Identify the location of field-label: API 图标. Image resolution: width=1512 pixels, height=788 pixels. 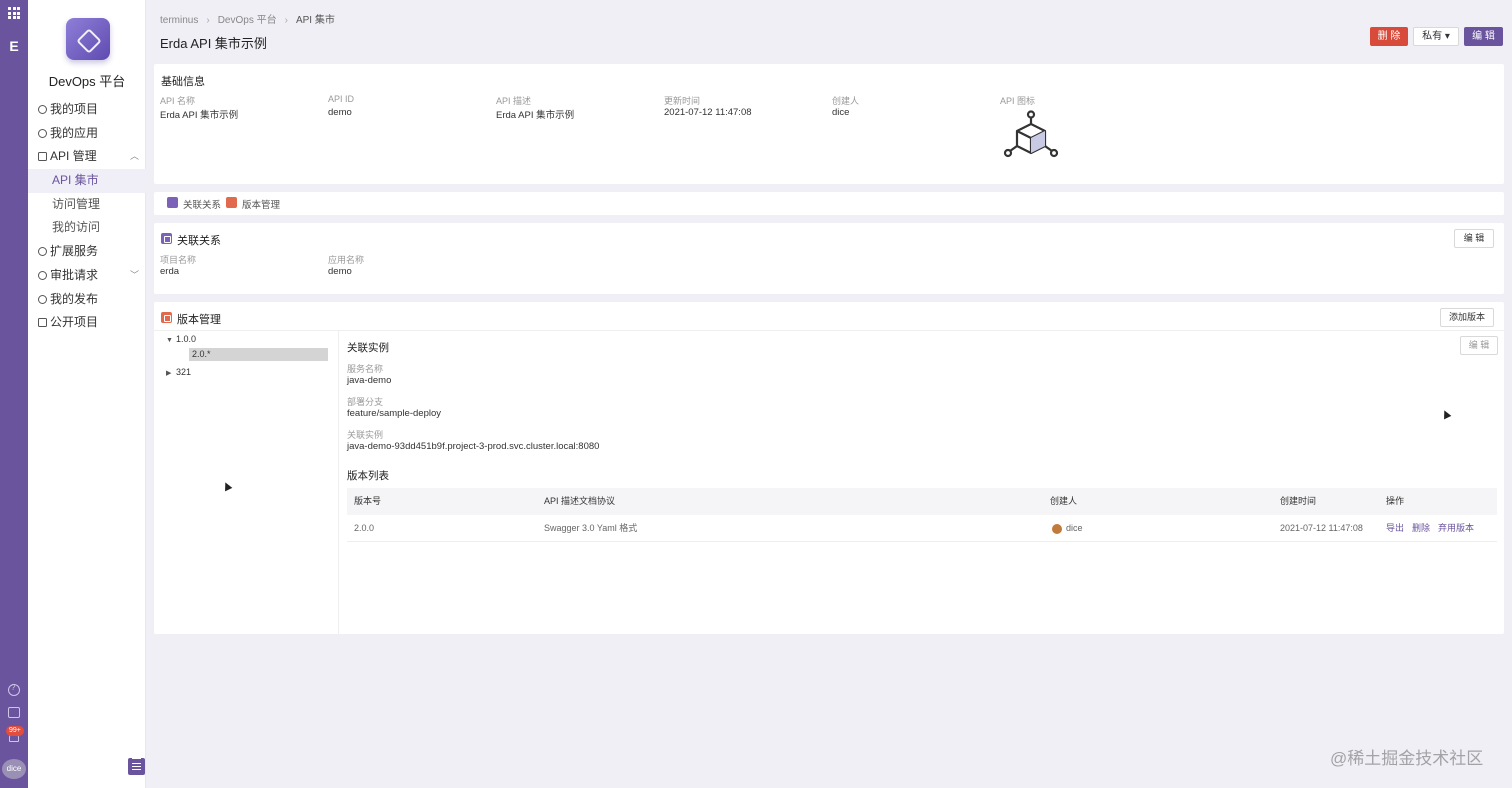
(1018, 101).